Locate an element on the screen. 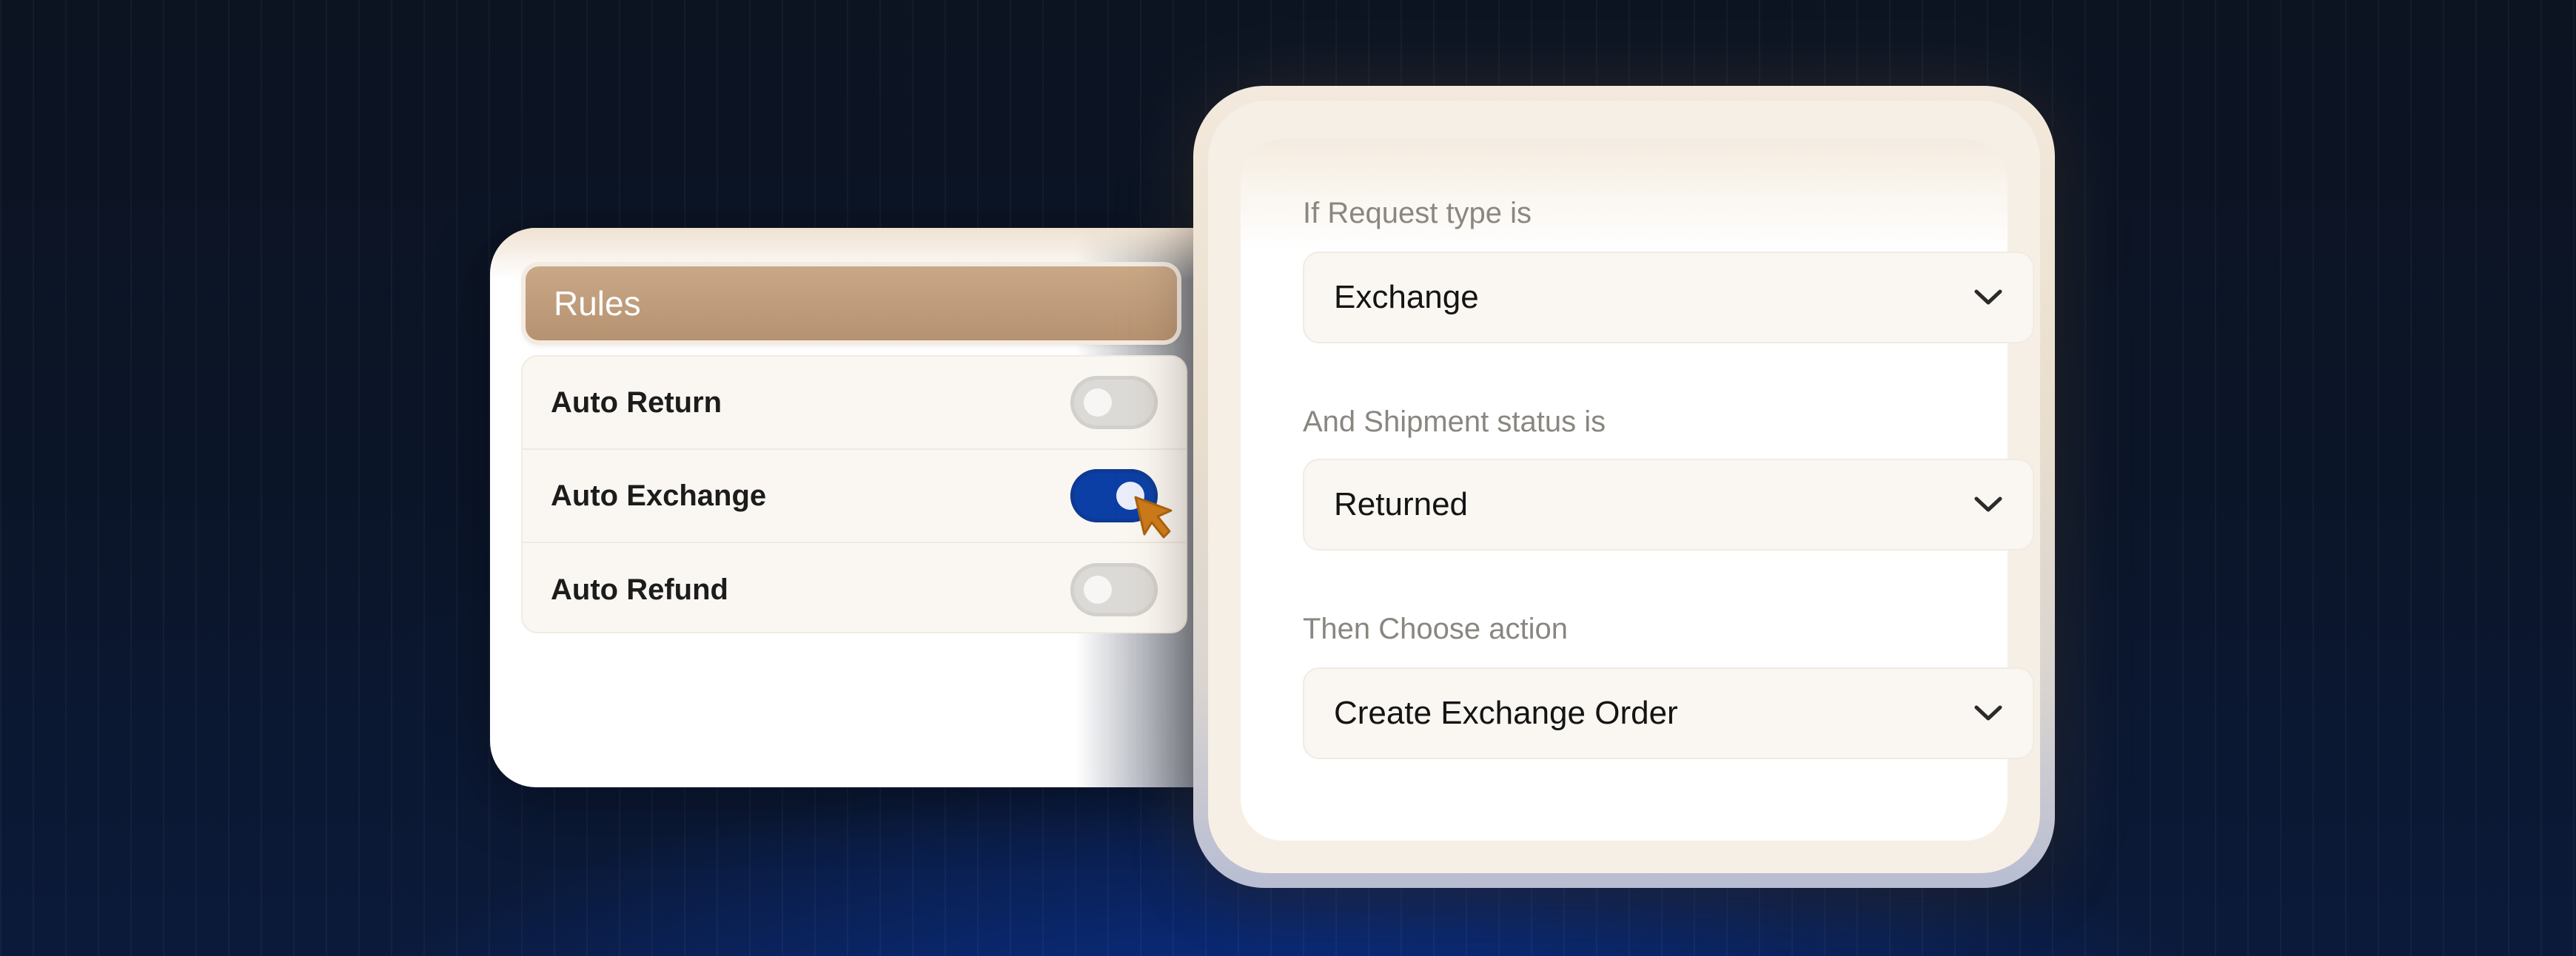 The height and width of the screenshot is (956, 2576). rule-row-auto-exchange: Auto Exchange is located at coordinates (854, 496).